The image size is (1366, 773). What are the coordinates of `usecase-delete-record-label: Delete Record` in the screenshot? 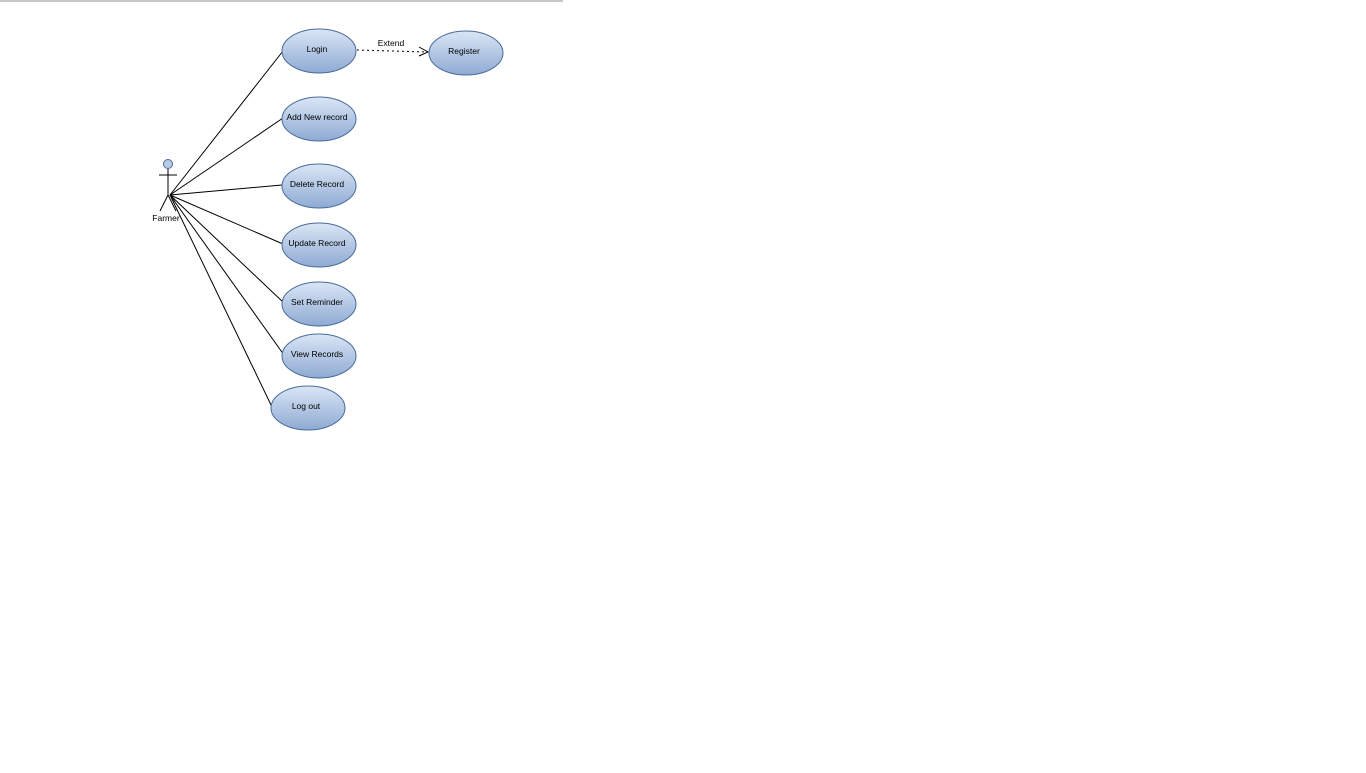 It's located at (317, 184).